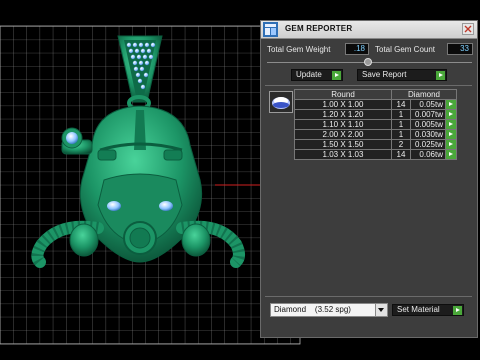 This screenshot has height=360, width=480. I want to click on table-row: 1.00 X 1.00 14 0.05tw, so click(375, 104).